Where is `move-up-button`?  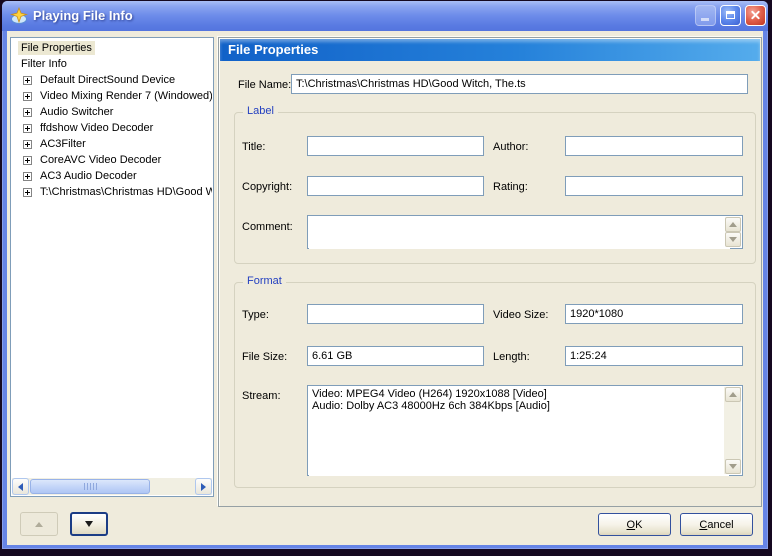
move-up-button is located at coordinates (39, 524).